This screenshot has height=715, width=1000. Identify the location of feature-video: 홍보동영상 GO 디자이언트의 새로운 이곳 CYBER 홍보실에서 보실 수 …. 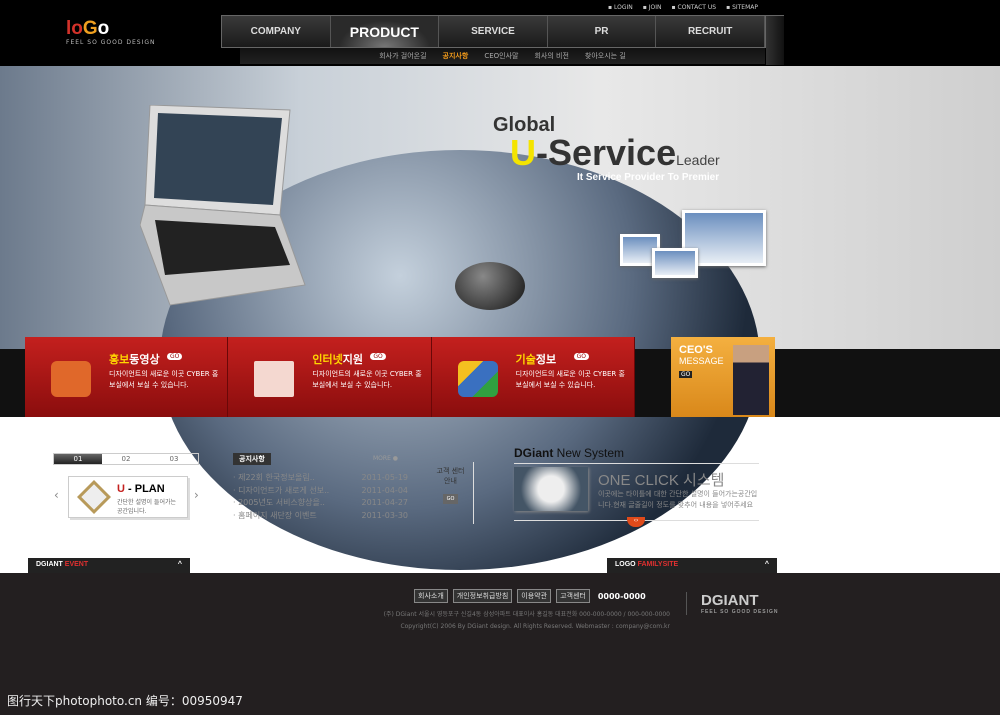
(127, 377).